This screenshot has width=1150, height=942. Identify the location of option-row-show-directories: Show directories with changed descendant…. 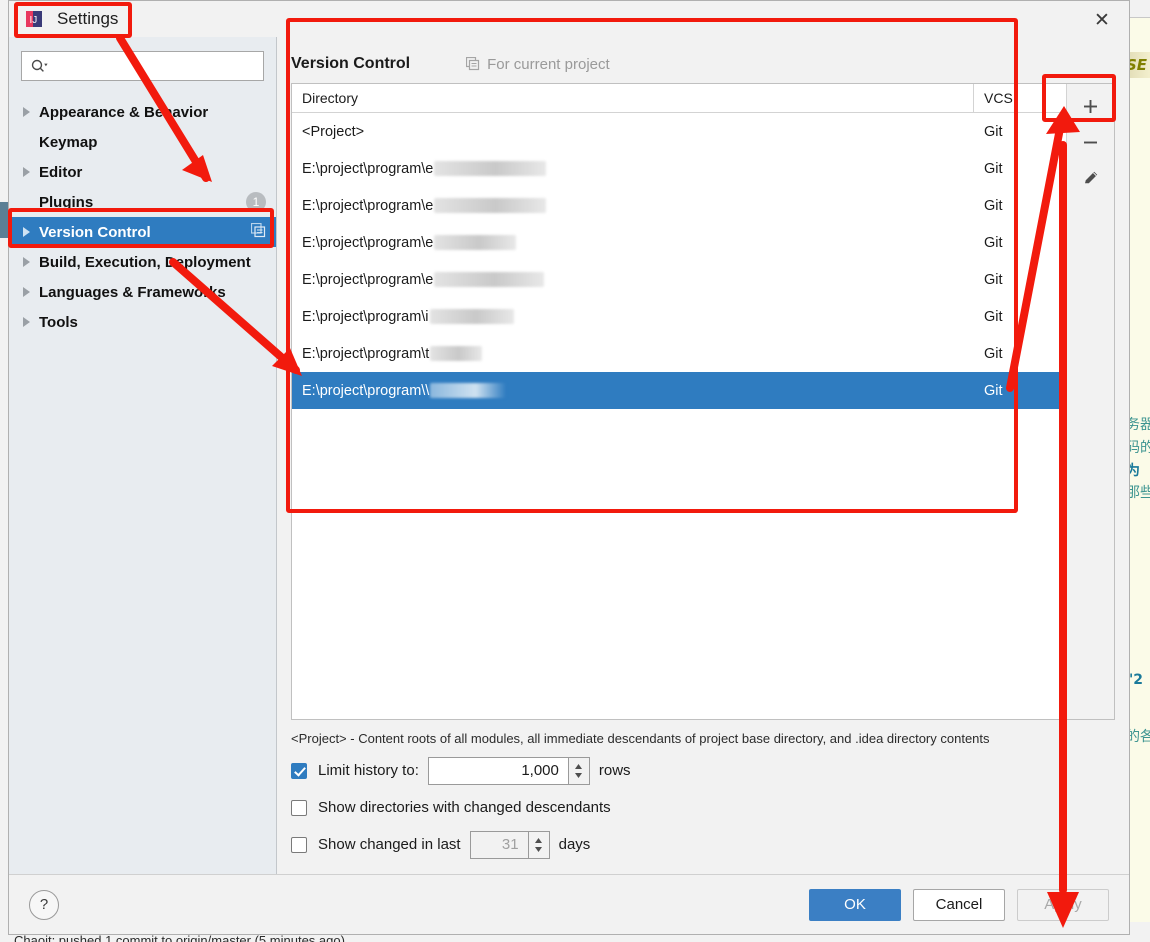
(703, 807).